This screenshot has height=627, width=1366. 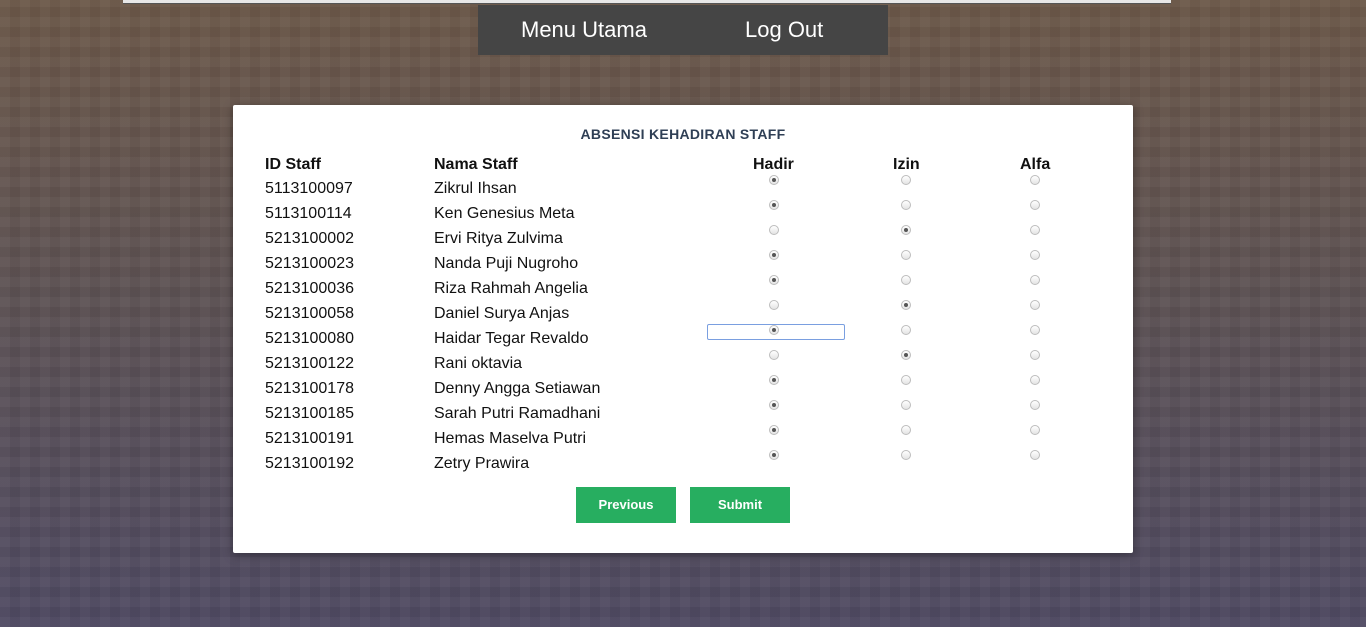 What do you see at coordinates (683, 390) in the screenshot?
I see `table-row: 5213100178 Denny Angga Setiawan` at bounding box center [683, 390].